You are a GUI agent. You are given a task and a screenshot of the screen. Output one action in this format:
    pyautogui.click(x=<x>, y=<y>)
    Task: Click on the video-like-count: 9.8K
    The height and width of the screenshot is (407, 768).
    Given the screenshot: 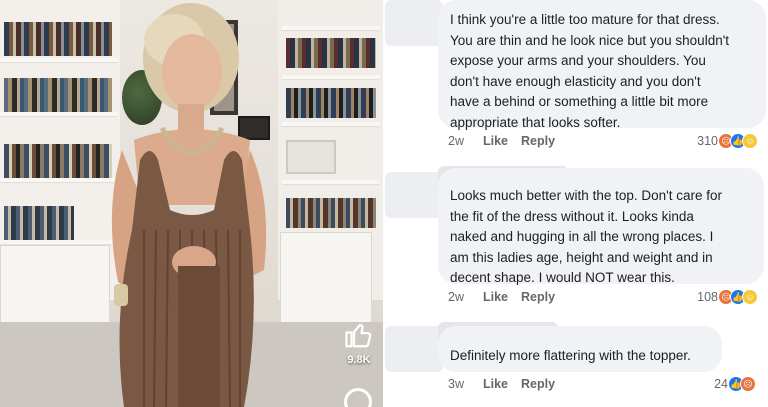 What is the action you would take?
    pyautogui.click(x=359, y=360)
    